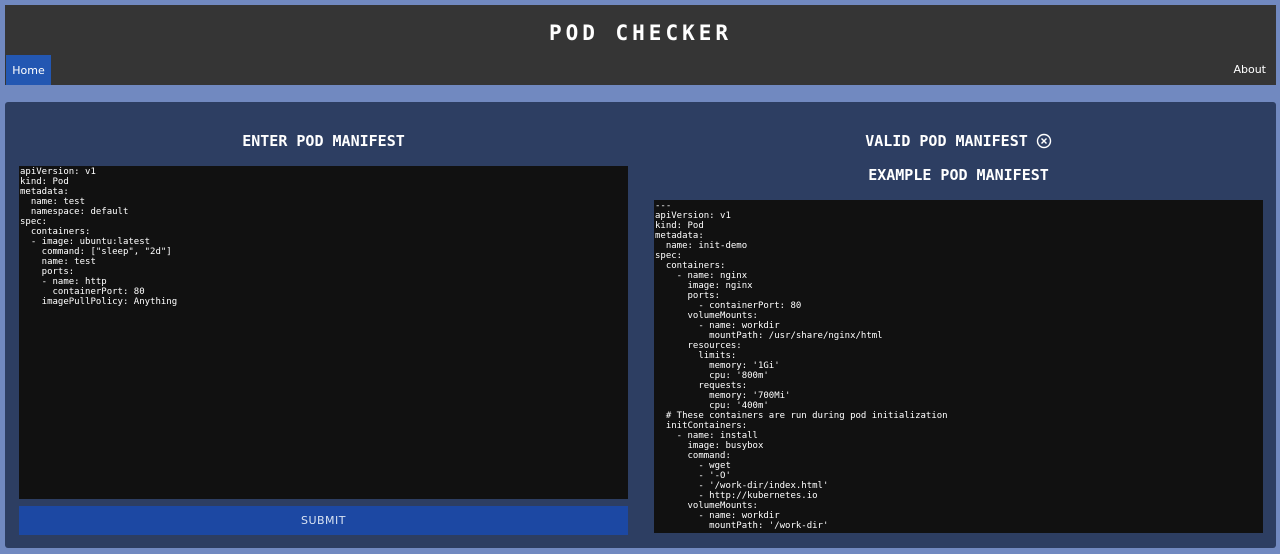  What do you see at coordinates (958, 175) in the screenshot?
I see `example-manifest-title: EXAMPLE POD MANIFEST` at bounding box center [958, 175].